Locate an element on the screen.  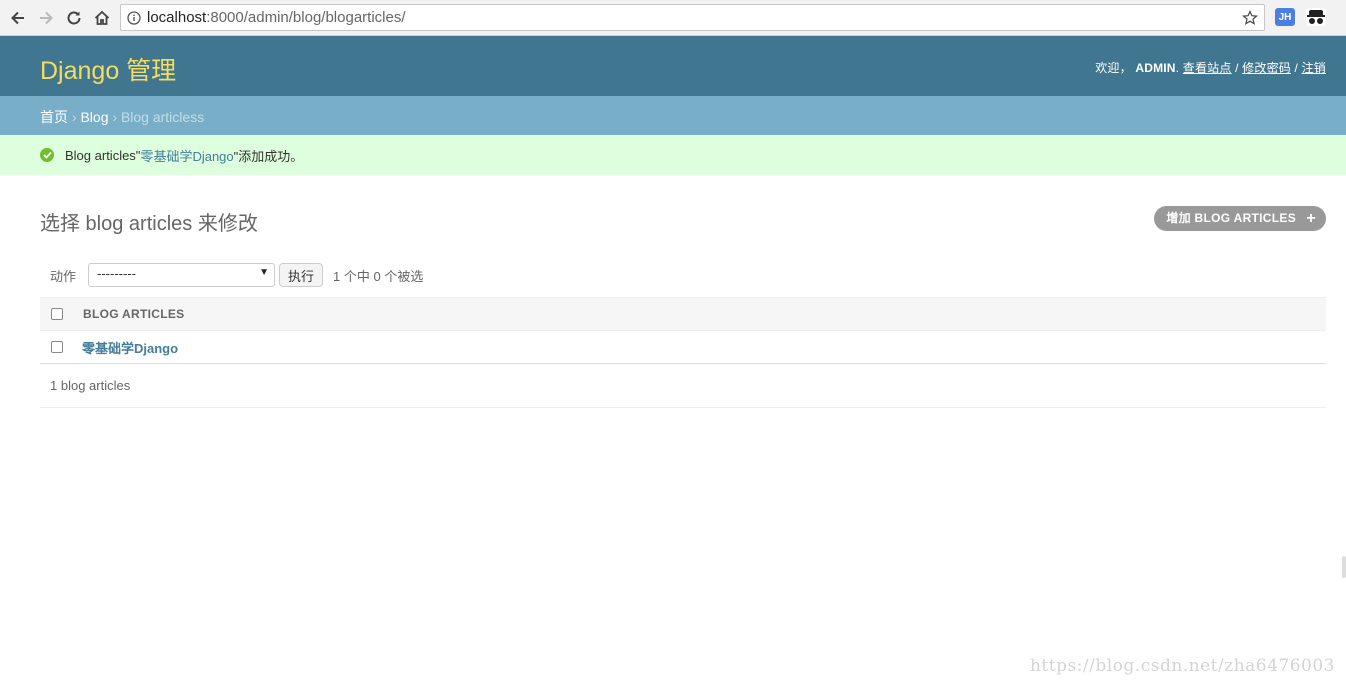
extension-jh-label: JH is located at coordinates (1285, 17).